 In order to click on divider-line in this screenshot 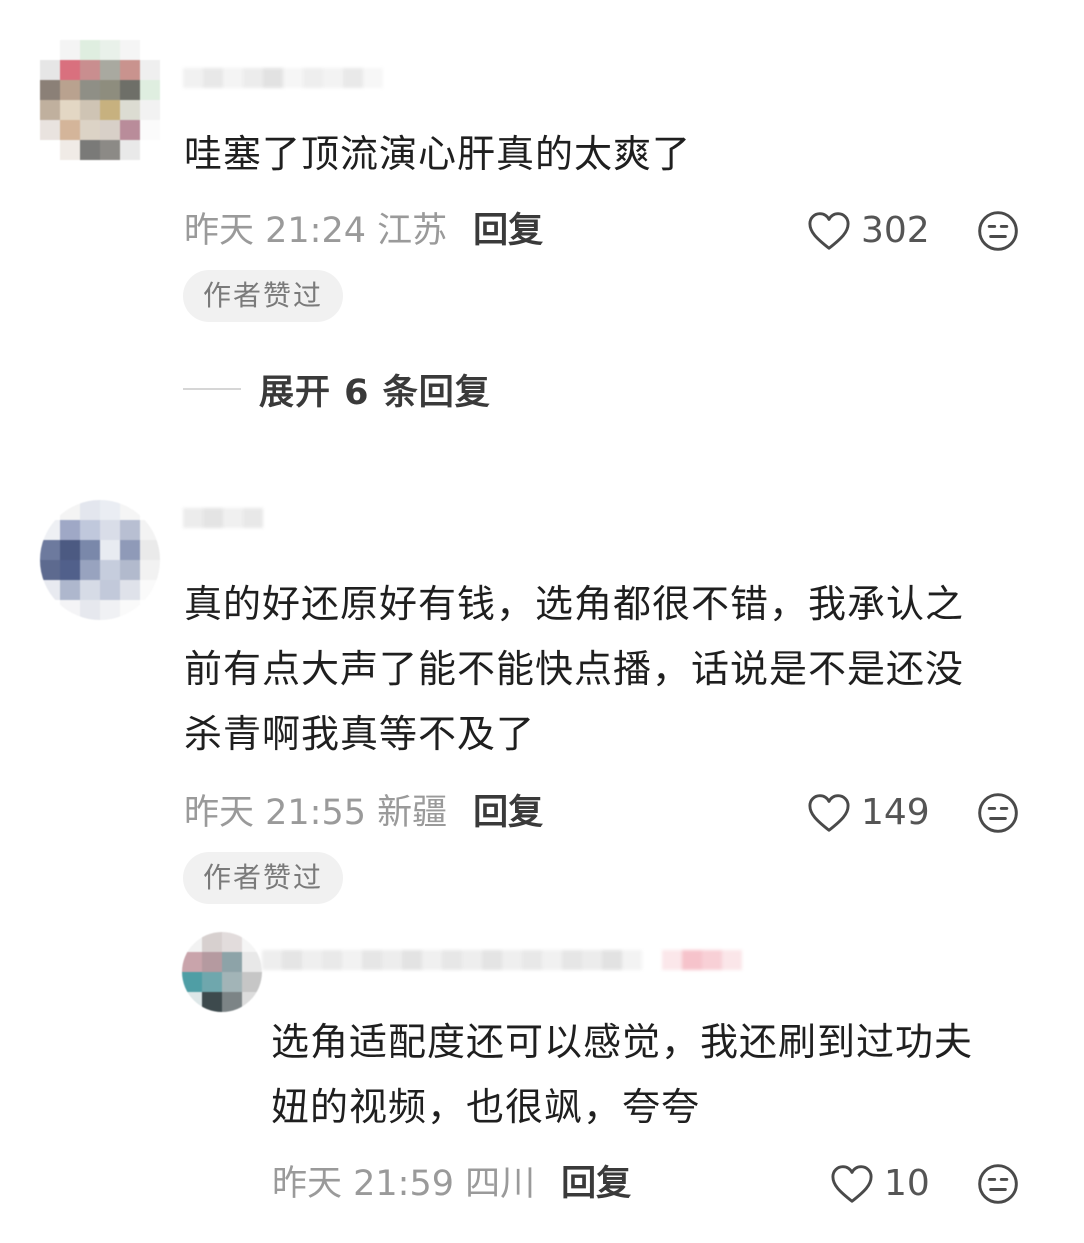, I will do `click(212, 389)`.